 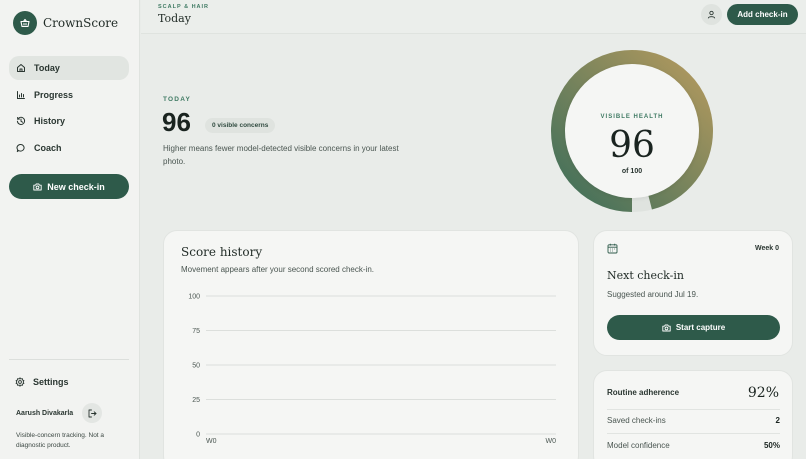 I want to click on ring-label: VISIBLE HEALTH, so click(x=632, y=117).